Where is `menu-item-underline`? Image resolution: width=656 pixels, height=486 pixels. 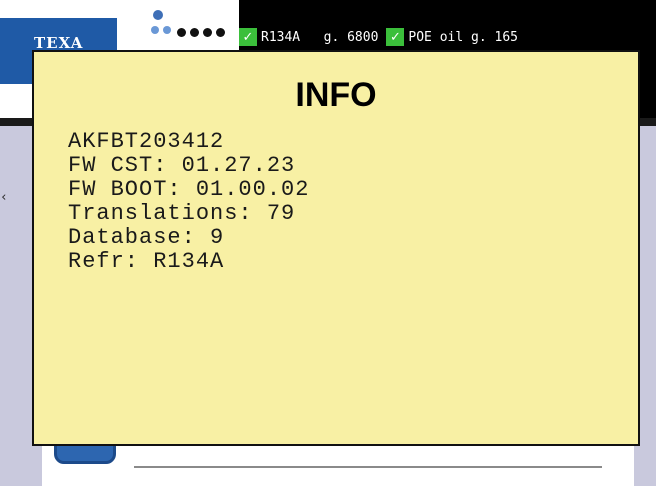 menu-item-underline is located at coordinates (368, 467).